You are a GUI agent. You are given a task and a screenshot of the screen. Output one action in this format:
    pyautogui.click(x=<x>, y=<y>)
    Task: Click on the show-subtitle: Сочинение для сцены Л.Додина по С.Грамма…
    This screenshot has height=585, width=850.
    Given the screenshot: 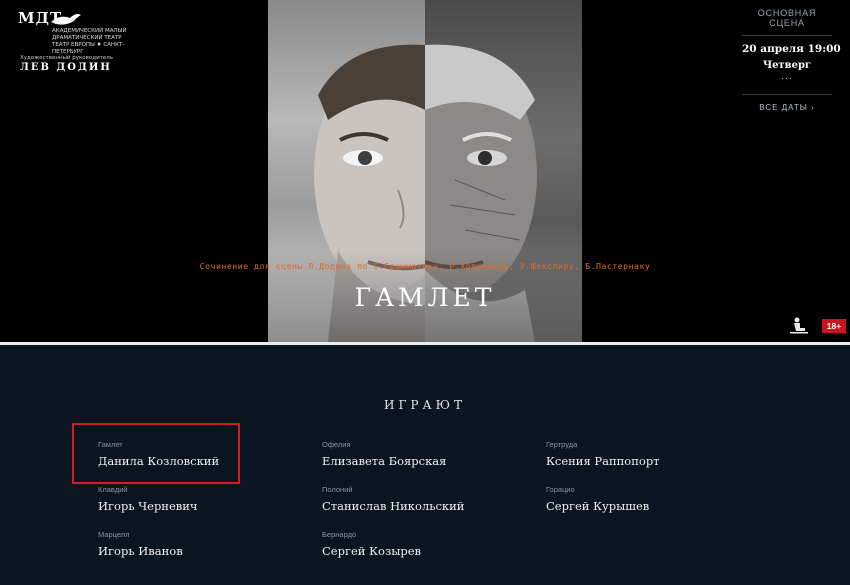 What is the action you would take?
    pyautogui.click(x=425, y=266)
    